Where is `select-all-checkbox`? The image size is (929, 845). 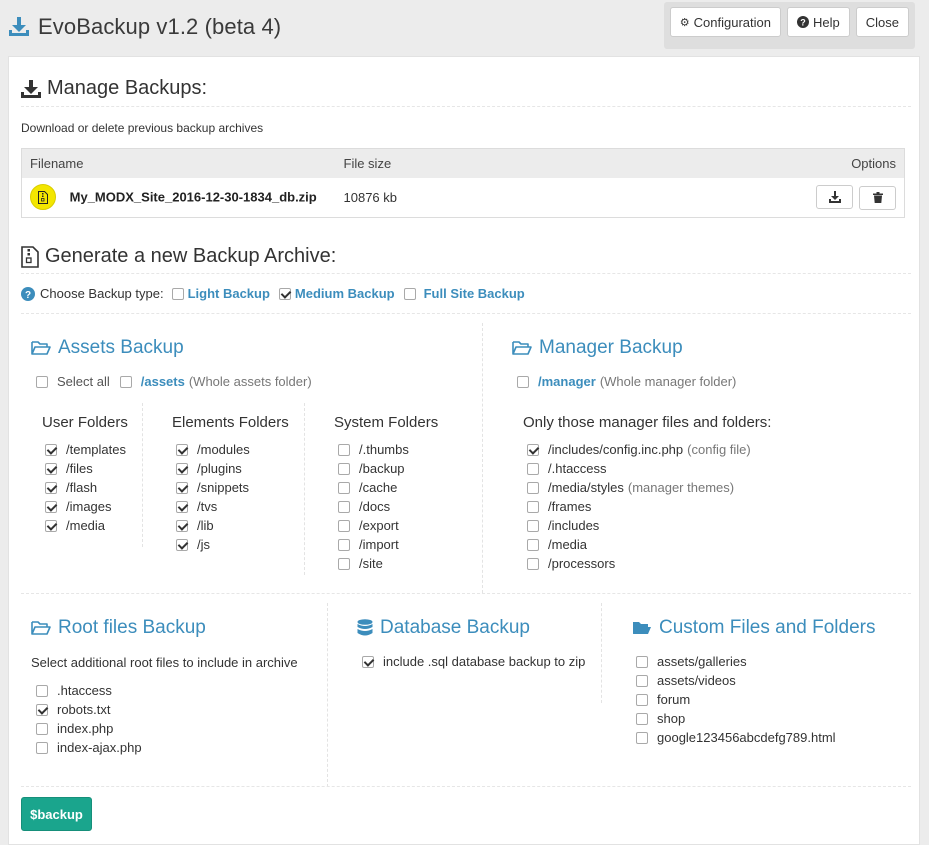 select-all-checkbox is located at coordinates (42, 381).